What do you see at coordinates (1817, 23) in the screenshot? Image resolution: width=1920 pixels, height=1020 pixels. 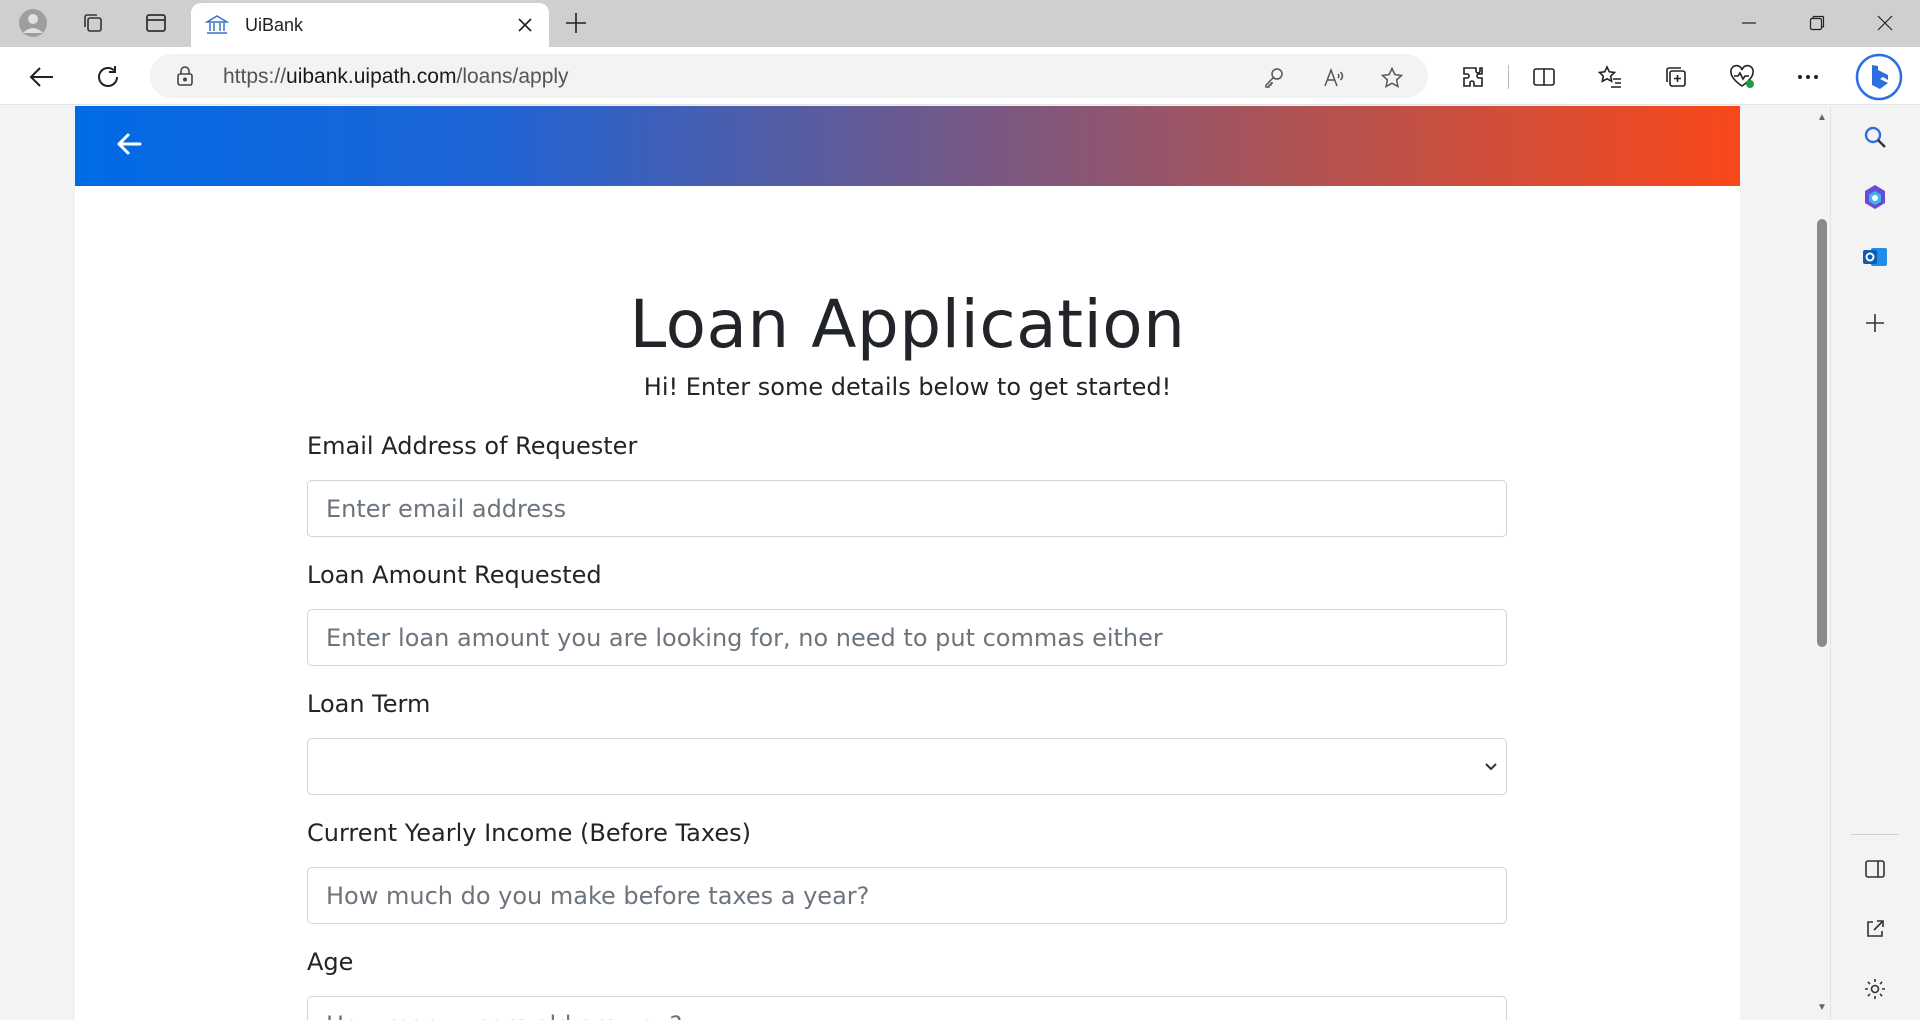 I see `restore-icon` at bounding box center [1817, 23].